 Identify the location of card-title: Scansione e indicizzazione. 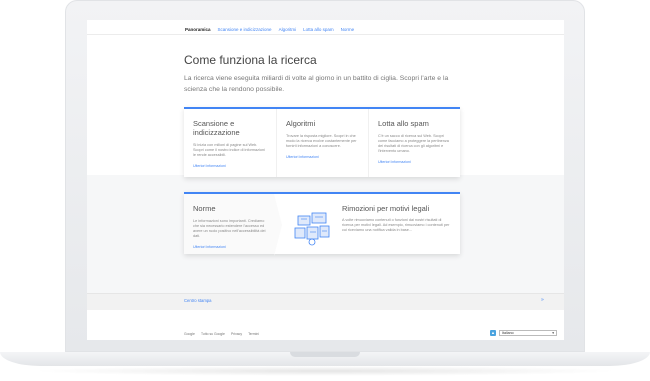
(216, 128).